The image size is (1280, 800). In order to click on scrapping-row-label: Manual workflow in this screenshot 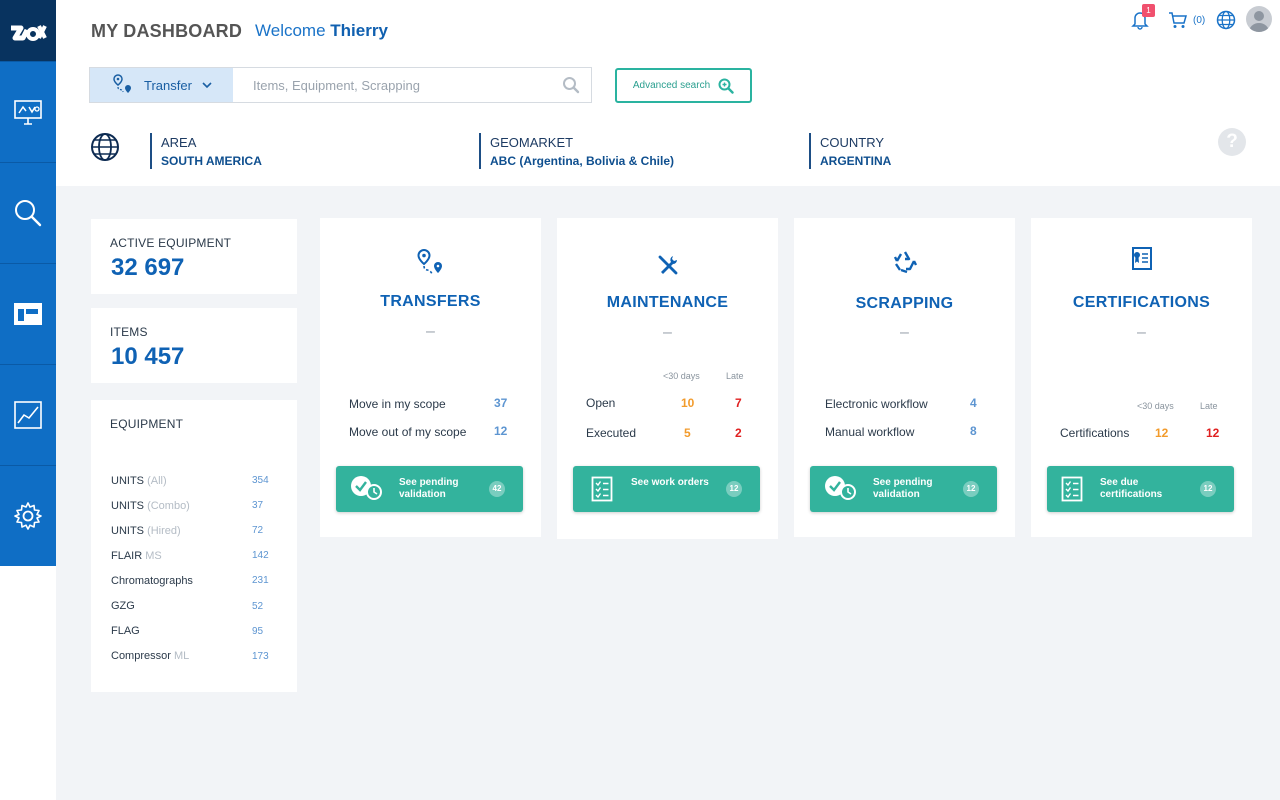, I will do `click(870, 432)`.